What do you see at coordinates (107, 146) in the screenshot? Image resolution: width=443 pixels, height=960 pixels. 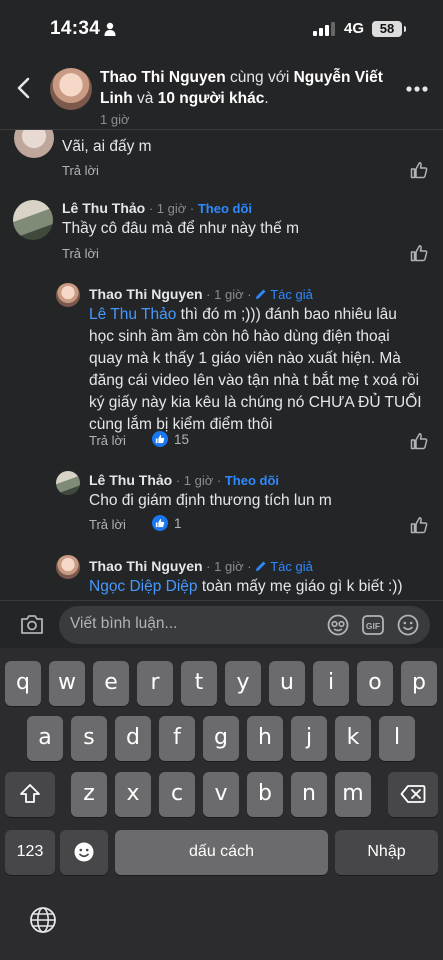 I see `comment-text: Vãi, ai đấy m` at bounding box center [107, 146].